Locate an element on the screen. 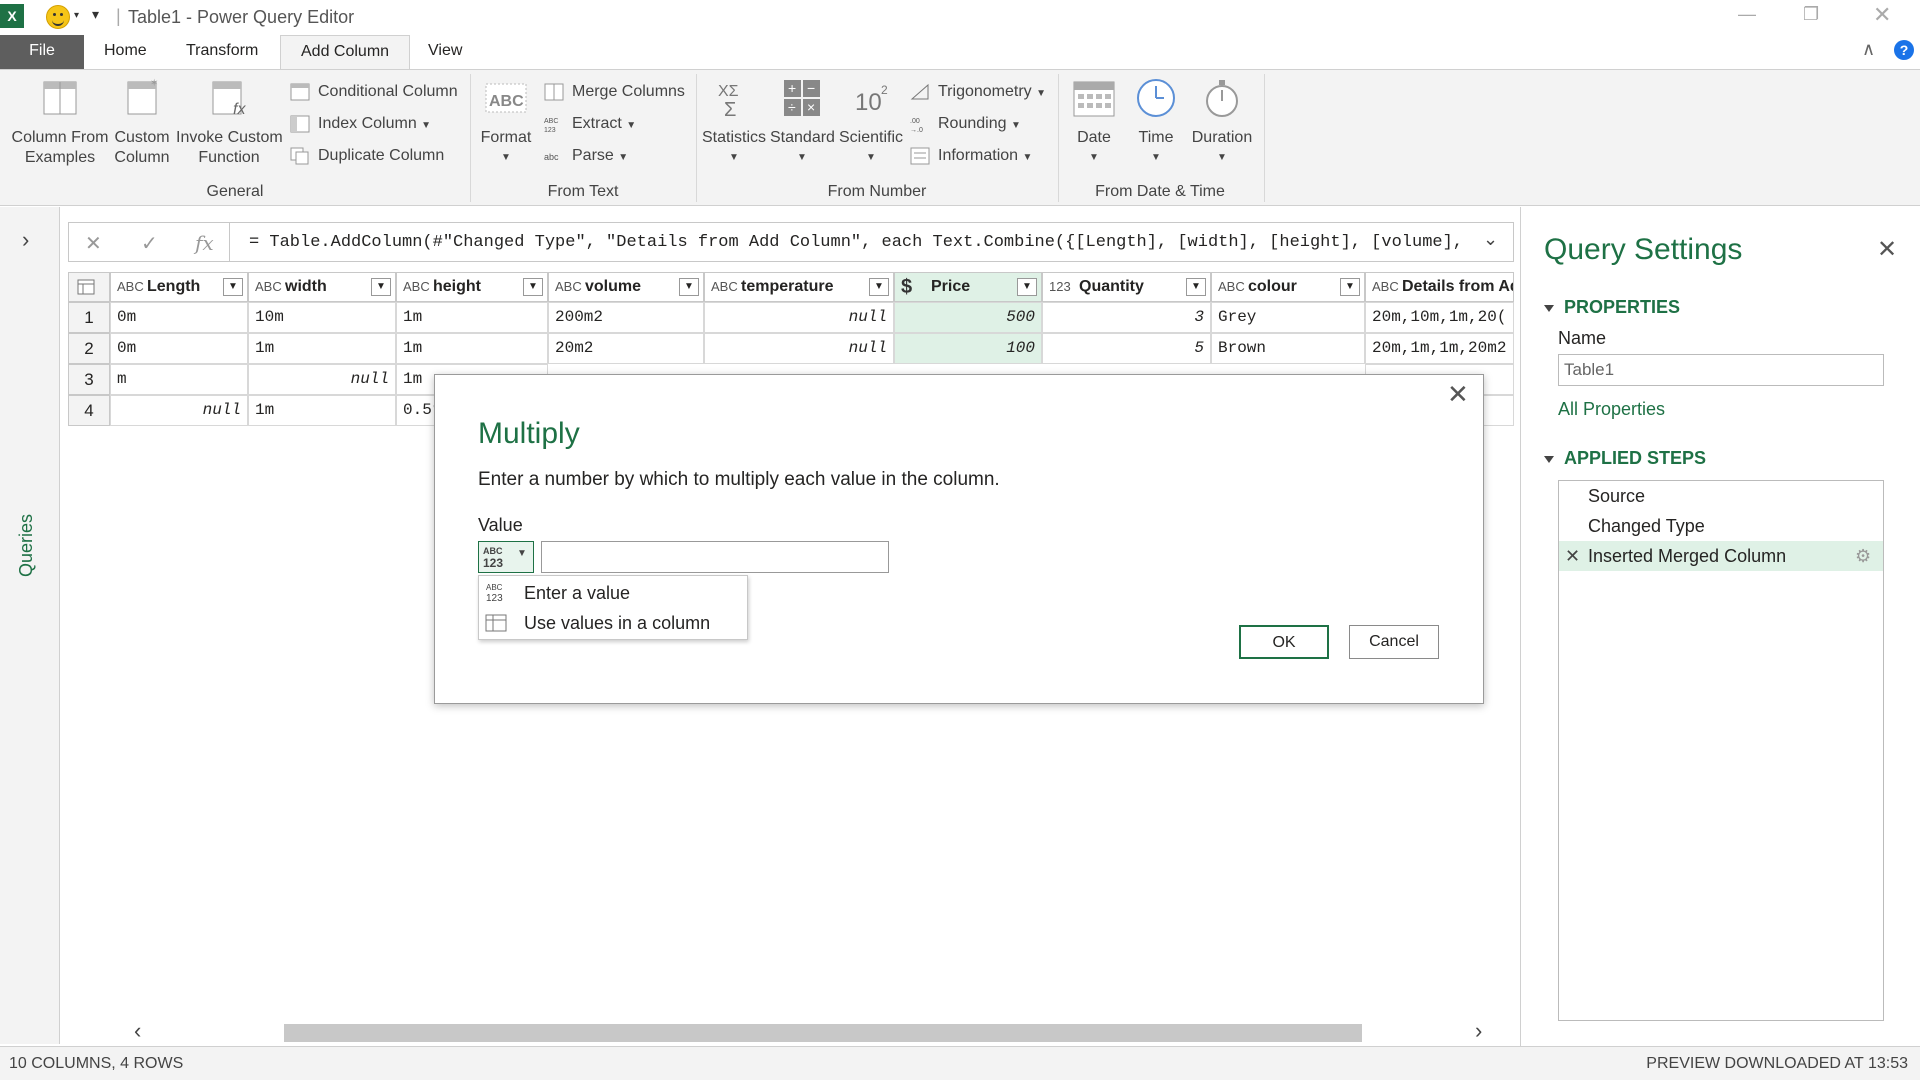 The height and width of the screenshot is (1081, 1920). minimize-icon: — is located at coordinates (1747, 14).